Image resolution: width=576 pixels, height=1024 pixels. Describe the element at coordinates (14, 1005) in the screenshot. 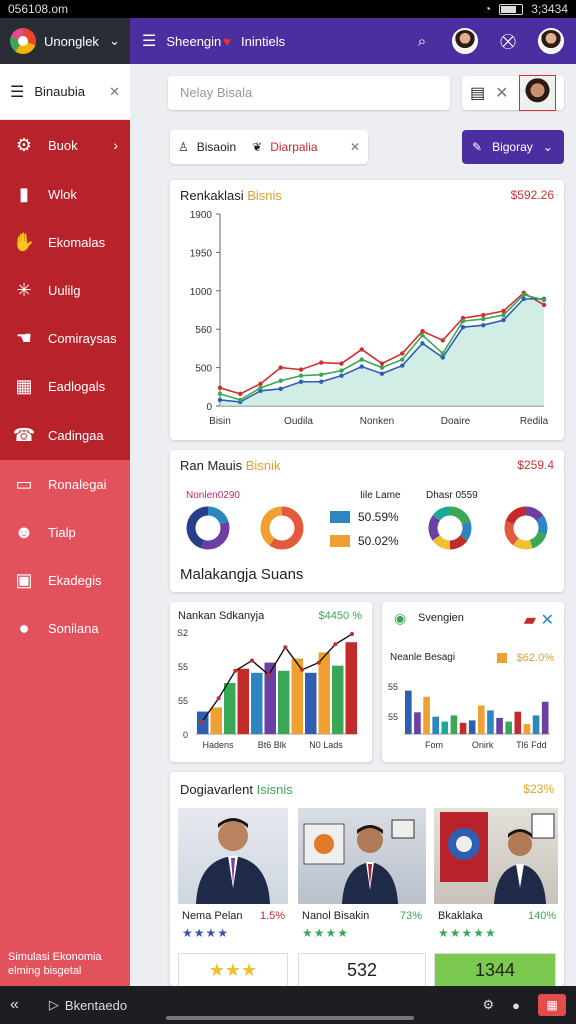

I see `back-icon: «` at that location.